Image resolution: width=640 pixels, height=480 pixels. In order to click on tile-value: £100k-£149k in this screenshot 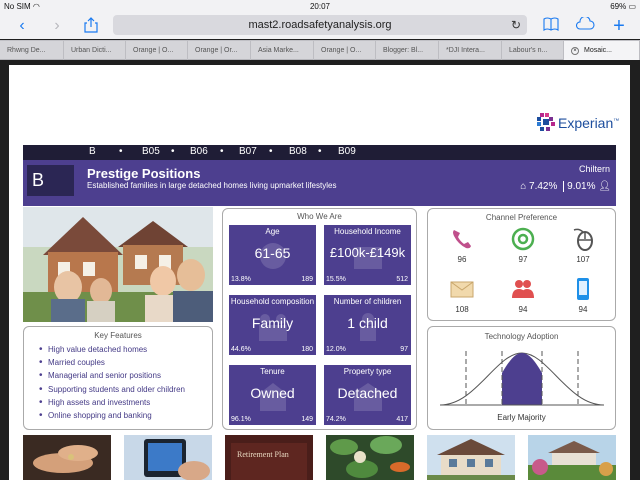, I will do `click(367, 252)`.